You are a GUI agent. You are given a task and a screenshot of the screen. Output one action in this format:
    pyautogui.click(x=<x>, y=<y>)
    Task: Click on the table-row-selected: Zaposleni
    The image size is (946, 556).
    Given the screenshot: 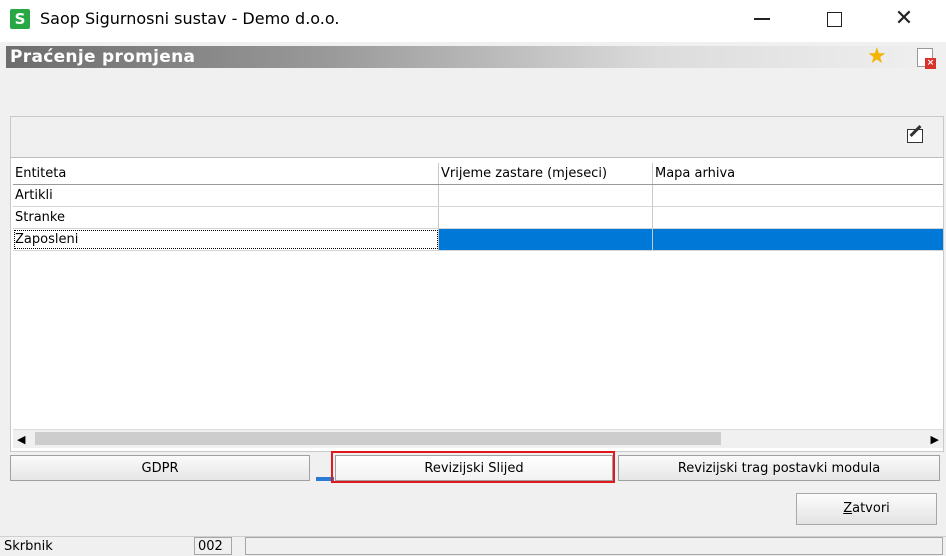 What is the action you would take?
    pyautogui.click(x=478, y=240)
    